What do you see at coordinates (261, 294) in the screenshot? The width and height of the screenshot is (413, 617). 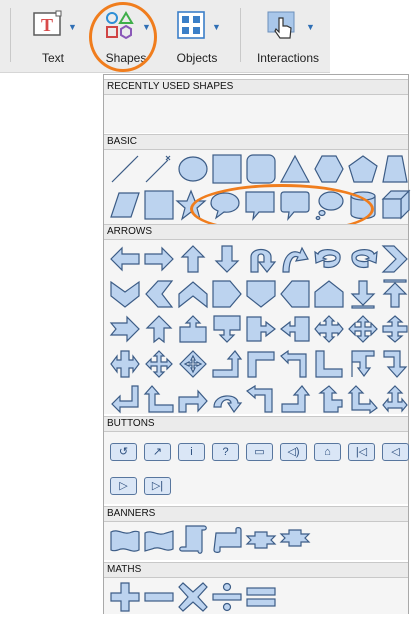 I see `pentagon-arrow-down-icon` at bounding box center [261, 294].